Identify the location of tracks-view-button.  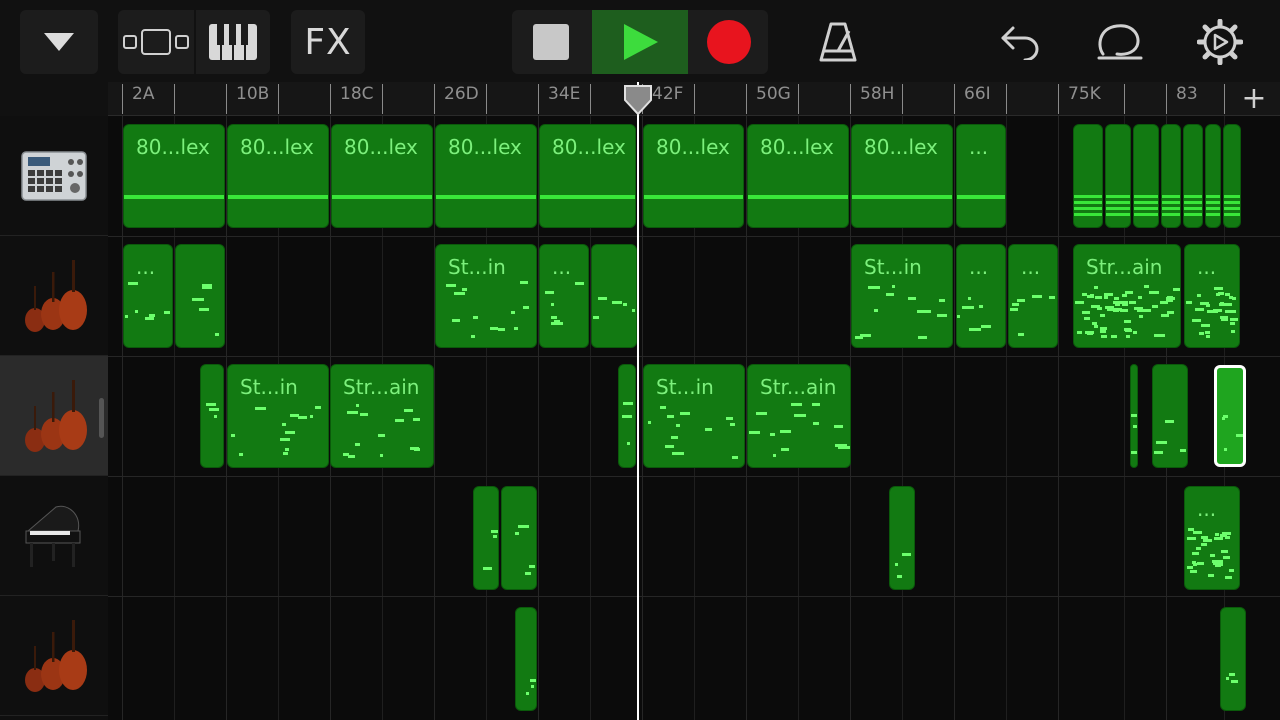
(156, 42).